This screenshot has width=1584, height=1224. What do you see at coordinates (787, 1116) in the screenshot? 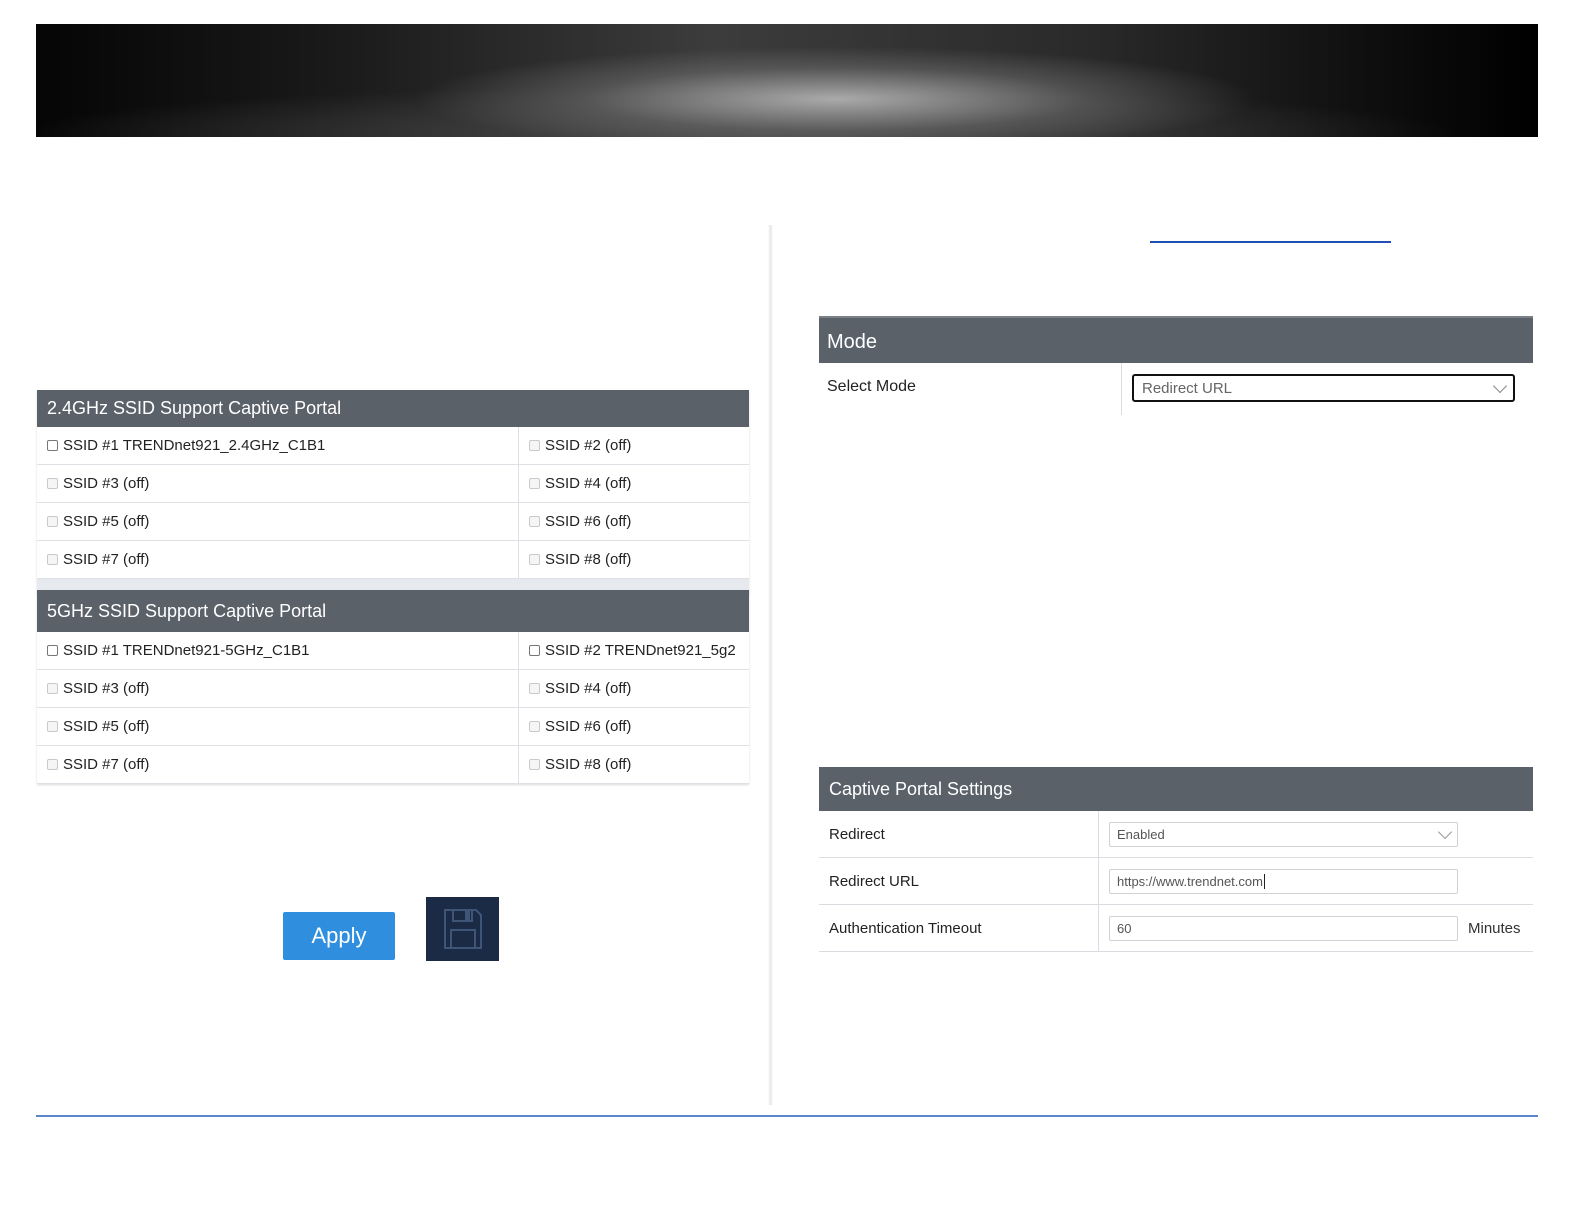
I see `footer-divider` at bounding box center [787, 1116].